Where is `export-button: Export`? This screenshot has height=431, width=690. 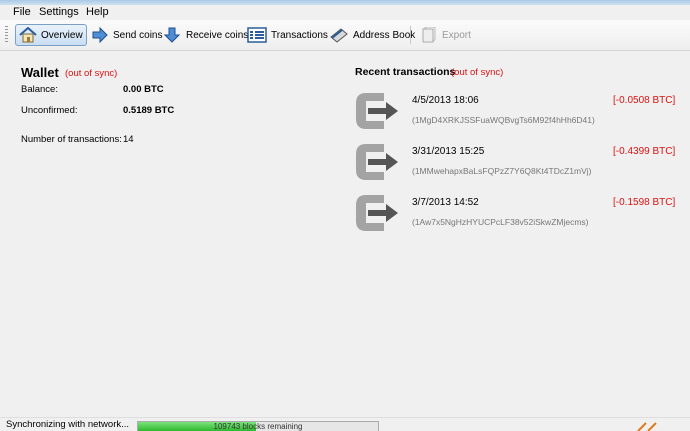 export-button: Export is located at coordinates (445, 35).